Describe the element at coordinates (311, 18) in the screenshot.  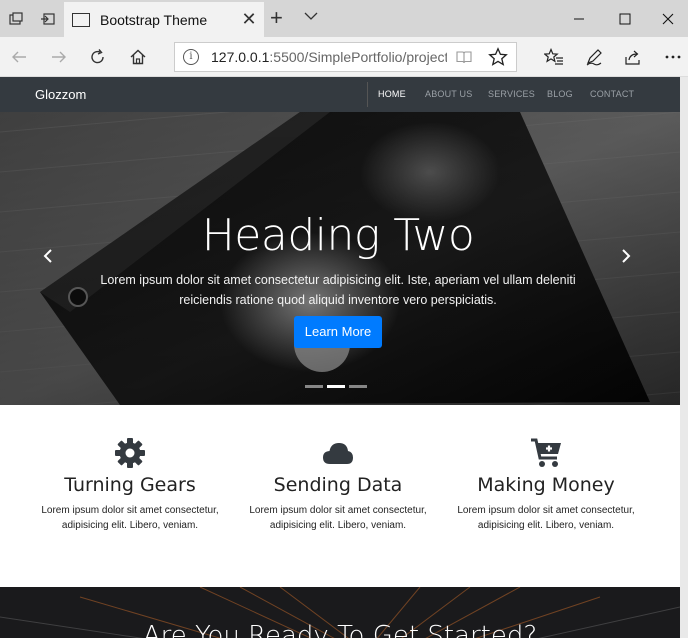
I see `chevron-down-icon` at that location.